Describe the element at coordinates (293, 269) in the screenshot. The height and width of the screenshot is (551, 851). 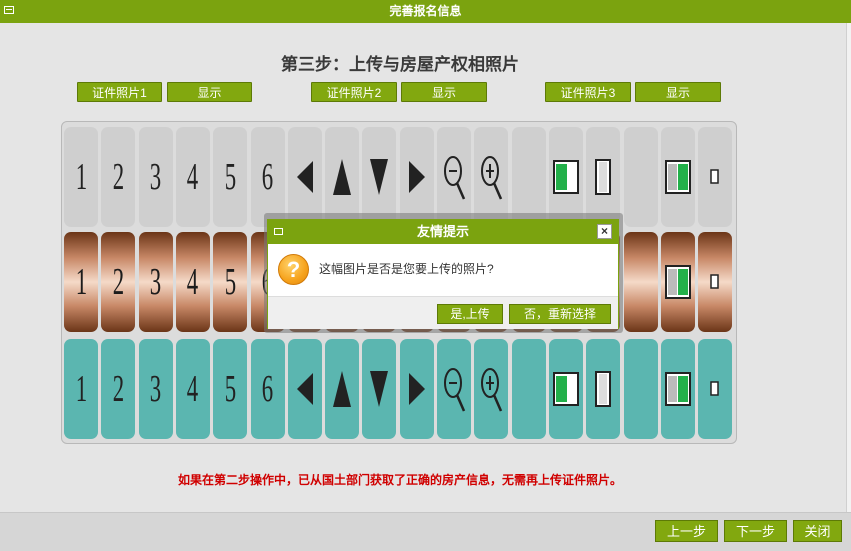
I see `question-icon: ?` at that location.